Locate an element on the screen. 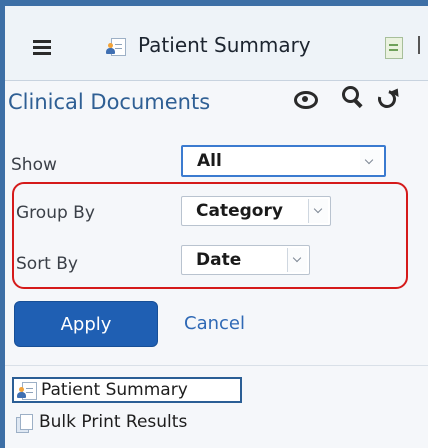 This screenshot has width=428, height=448. sort-by-label: Sort By is located at coordinates (47, 264).